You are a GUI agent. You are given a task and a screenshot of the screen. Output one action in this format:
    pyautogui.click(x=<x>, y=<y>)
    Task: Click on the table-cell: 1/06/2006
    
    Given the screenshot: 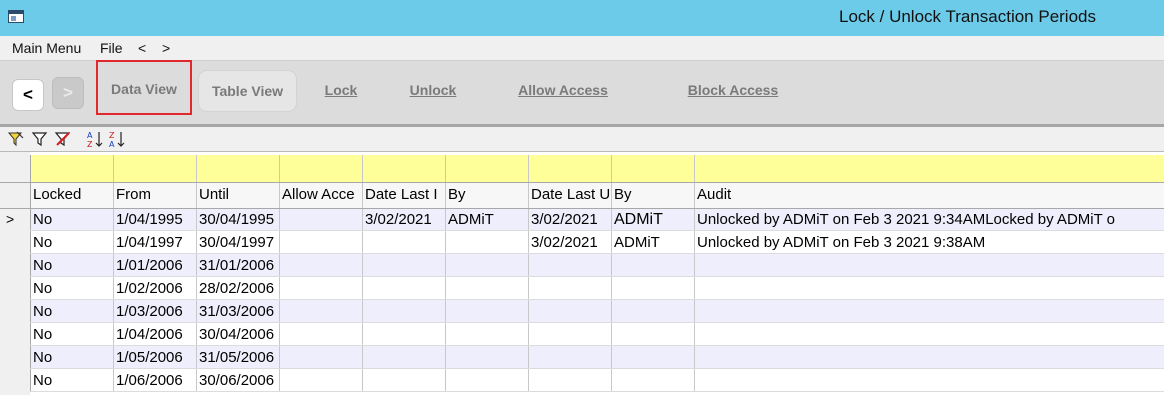 What is the action you would take?
    pyautogui.click(x=154, y=380)
    